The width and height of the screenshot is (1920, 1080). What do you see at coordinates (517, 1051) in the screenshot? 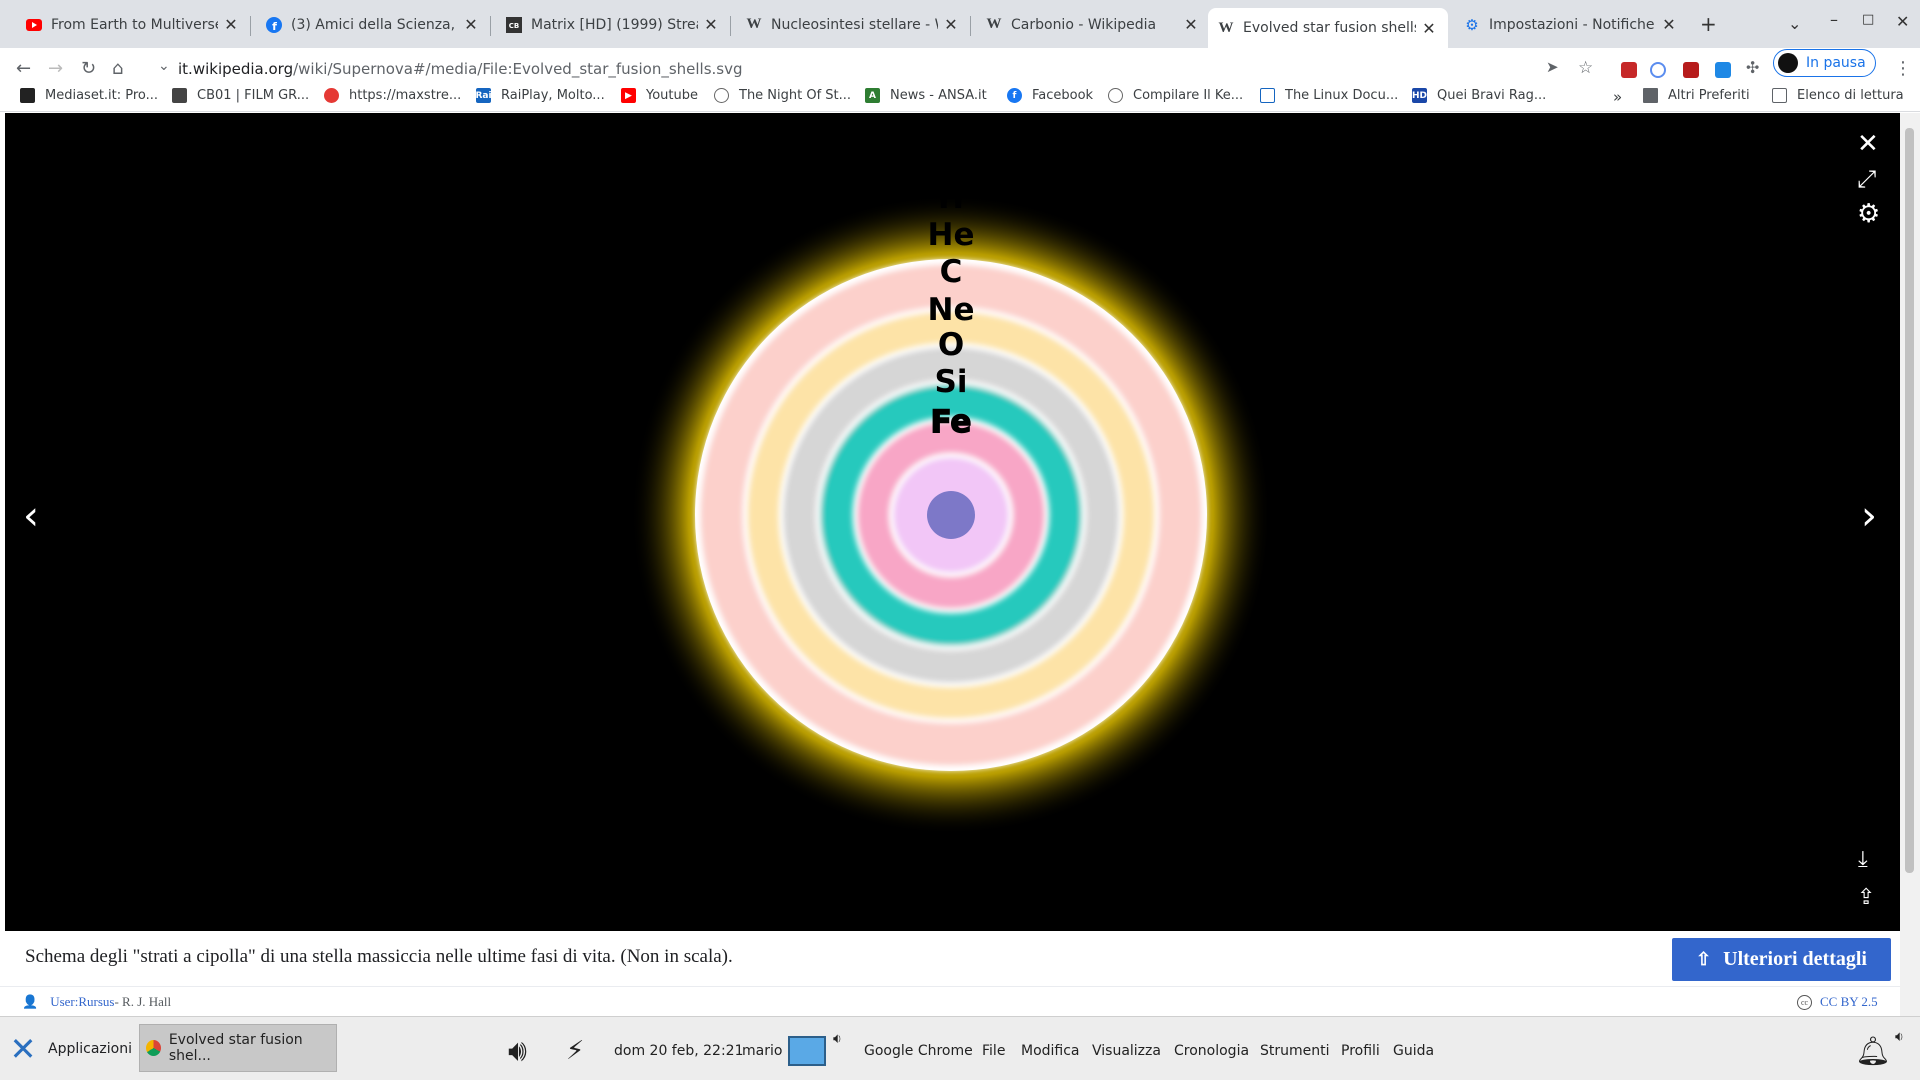
I see `volume-icon: 🔊︎` at bounding box center [517, 1051].